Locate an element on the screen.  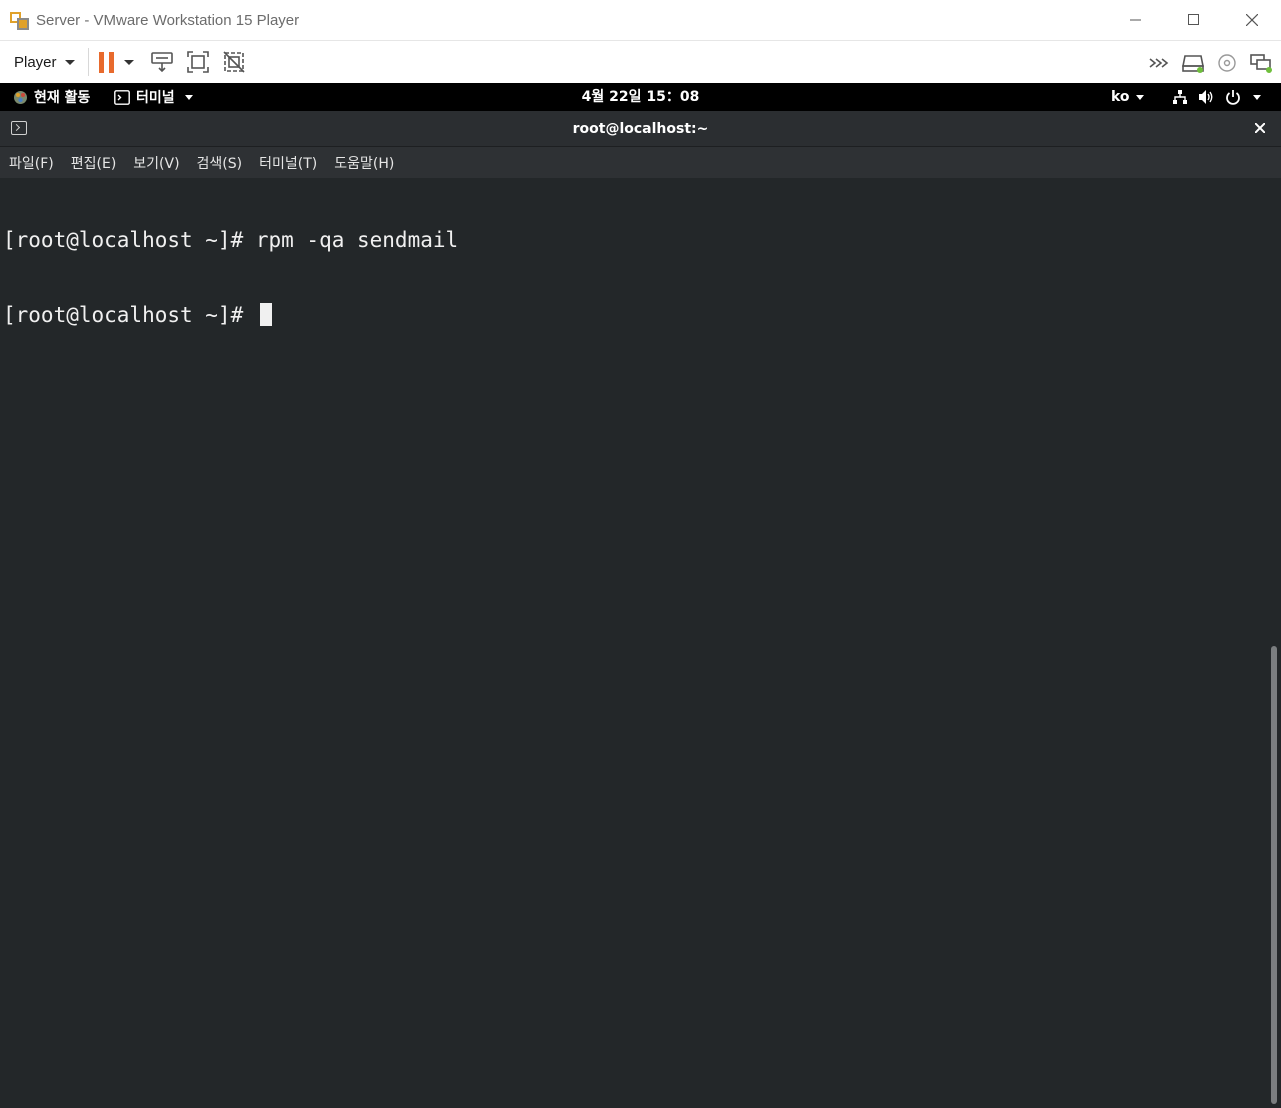
maximize-icon is located at coordinates (1193, 19).